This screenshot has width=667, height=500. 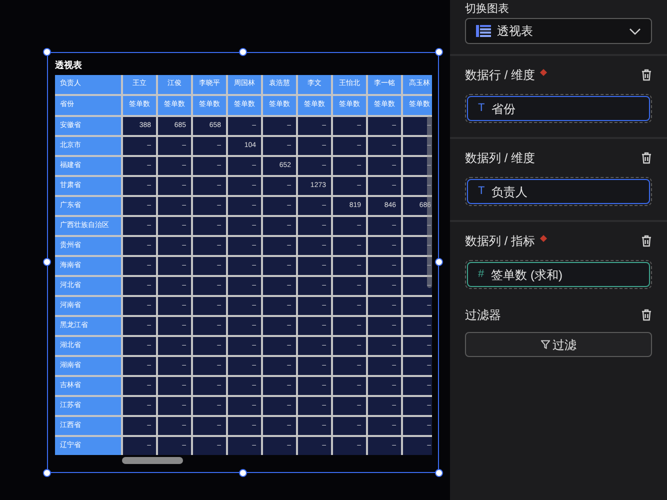 I want to click on chart-type-dropdown: 透视表, so click(x=558, y=31).